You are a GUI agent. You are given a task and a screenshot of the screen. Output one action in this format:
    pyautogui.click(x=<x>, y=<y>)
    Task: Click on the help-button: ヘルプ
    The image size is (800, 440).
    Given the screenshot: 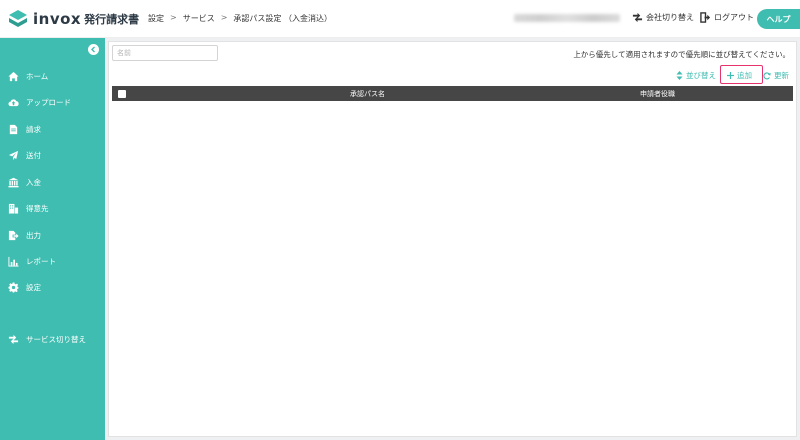 What is the action you would take?
    pyautogui.click(x=778, y=19)
    